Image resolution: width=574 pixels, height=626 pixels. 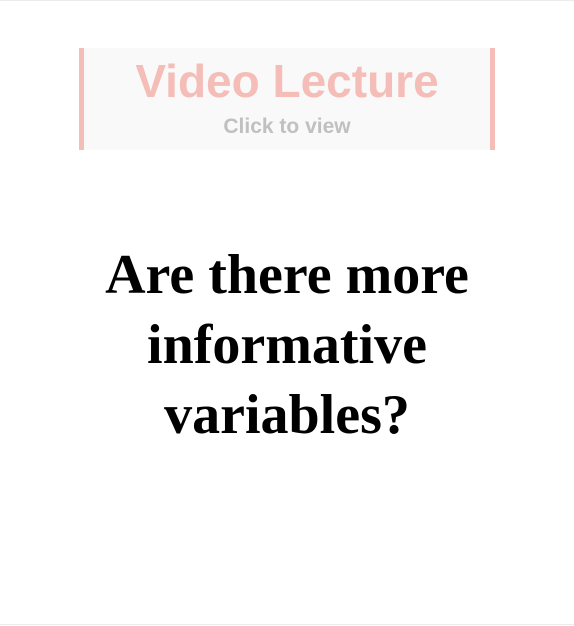 I want to click on bottom-divider, so click(x=287, y=624).